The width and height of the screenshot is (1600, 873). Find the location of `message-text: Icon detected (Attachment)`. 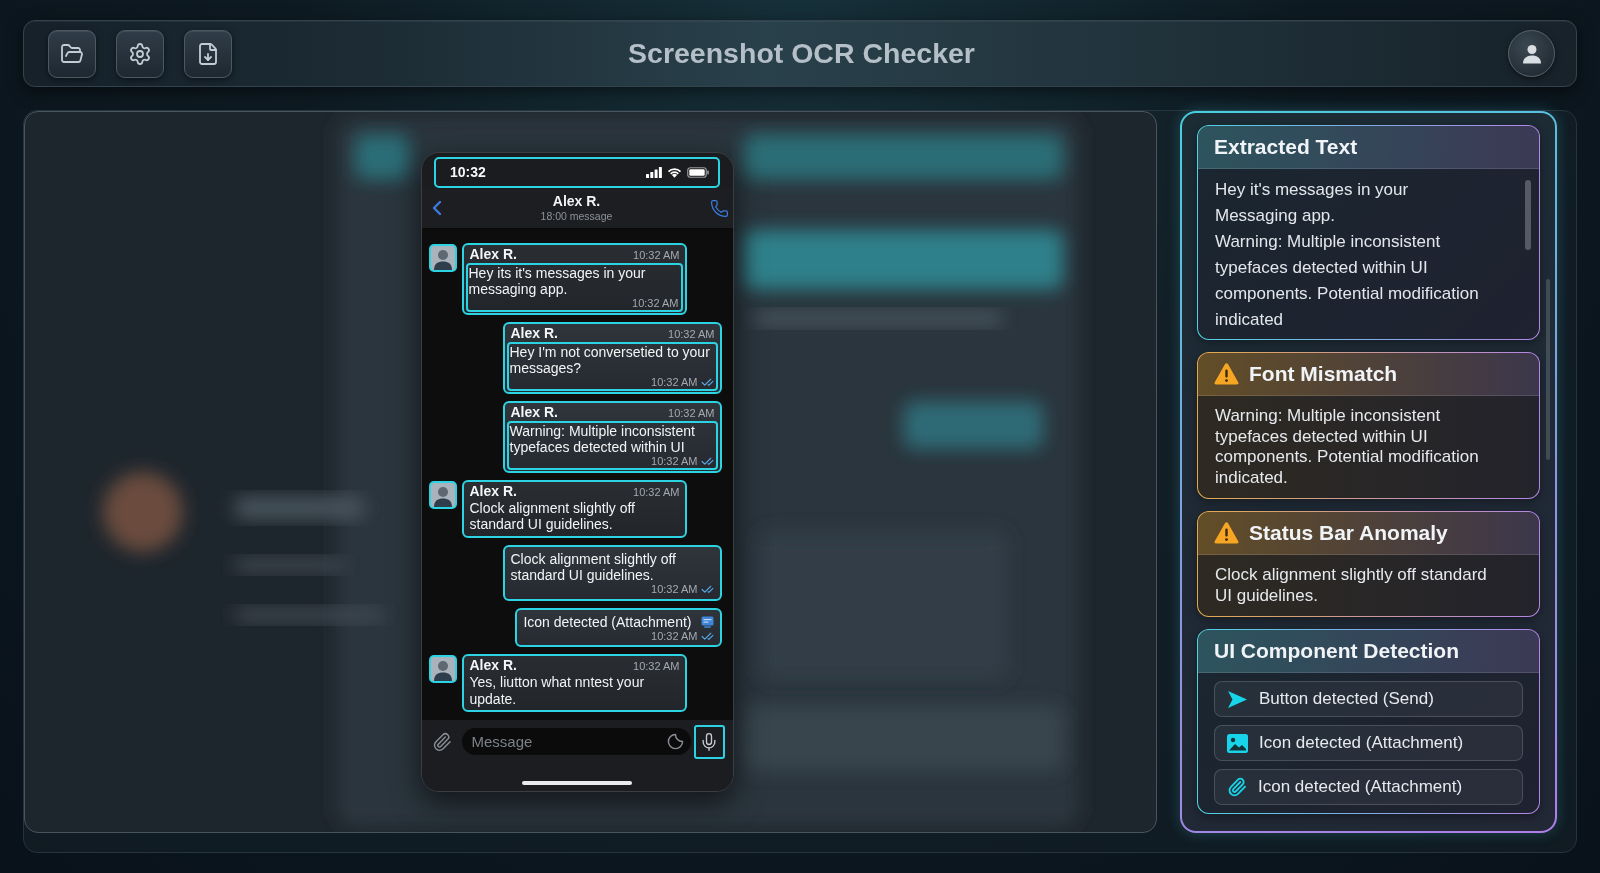

message-text: Icon detected (Attachment) is located at coordinates (607, 621).